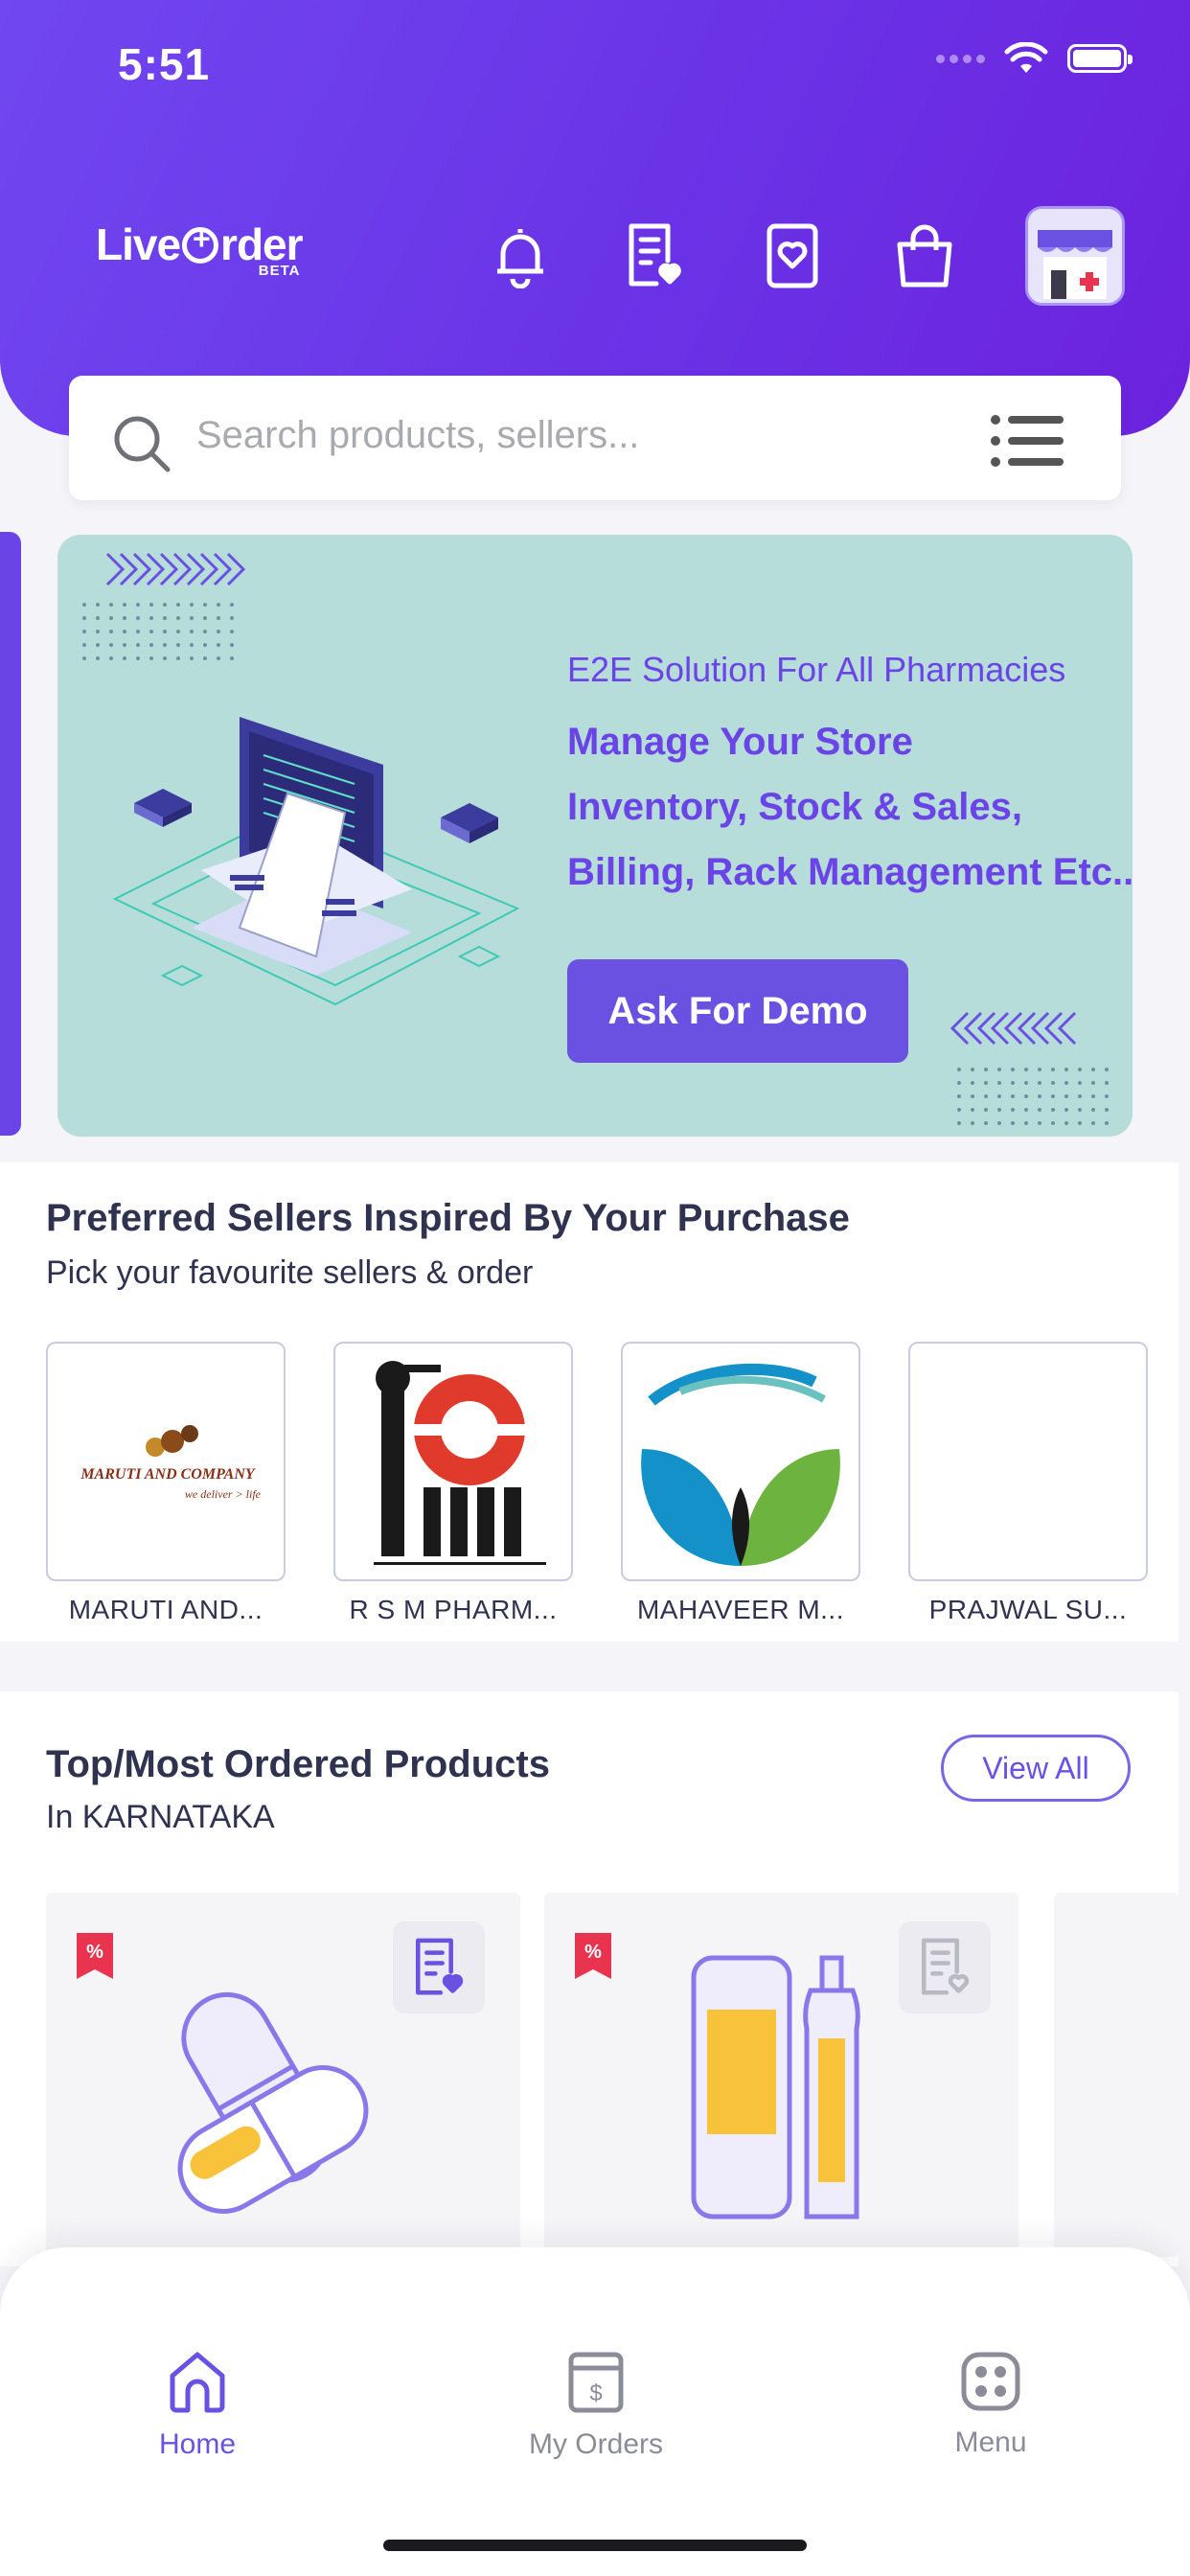  Describe the element at coordinates (10, 834) in the screenshot. I see `previous-banner-edge` at that location.